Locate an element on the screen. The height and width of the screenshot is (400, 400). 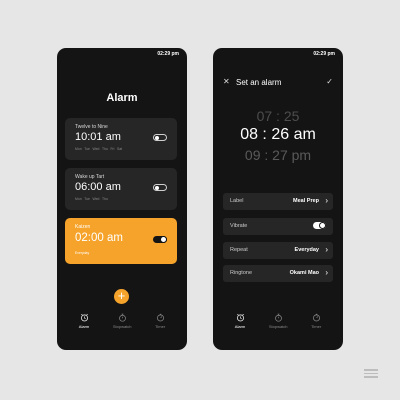
header-title: Set an alarm is located at coordinates (259, 82).